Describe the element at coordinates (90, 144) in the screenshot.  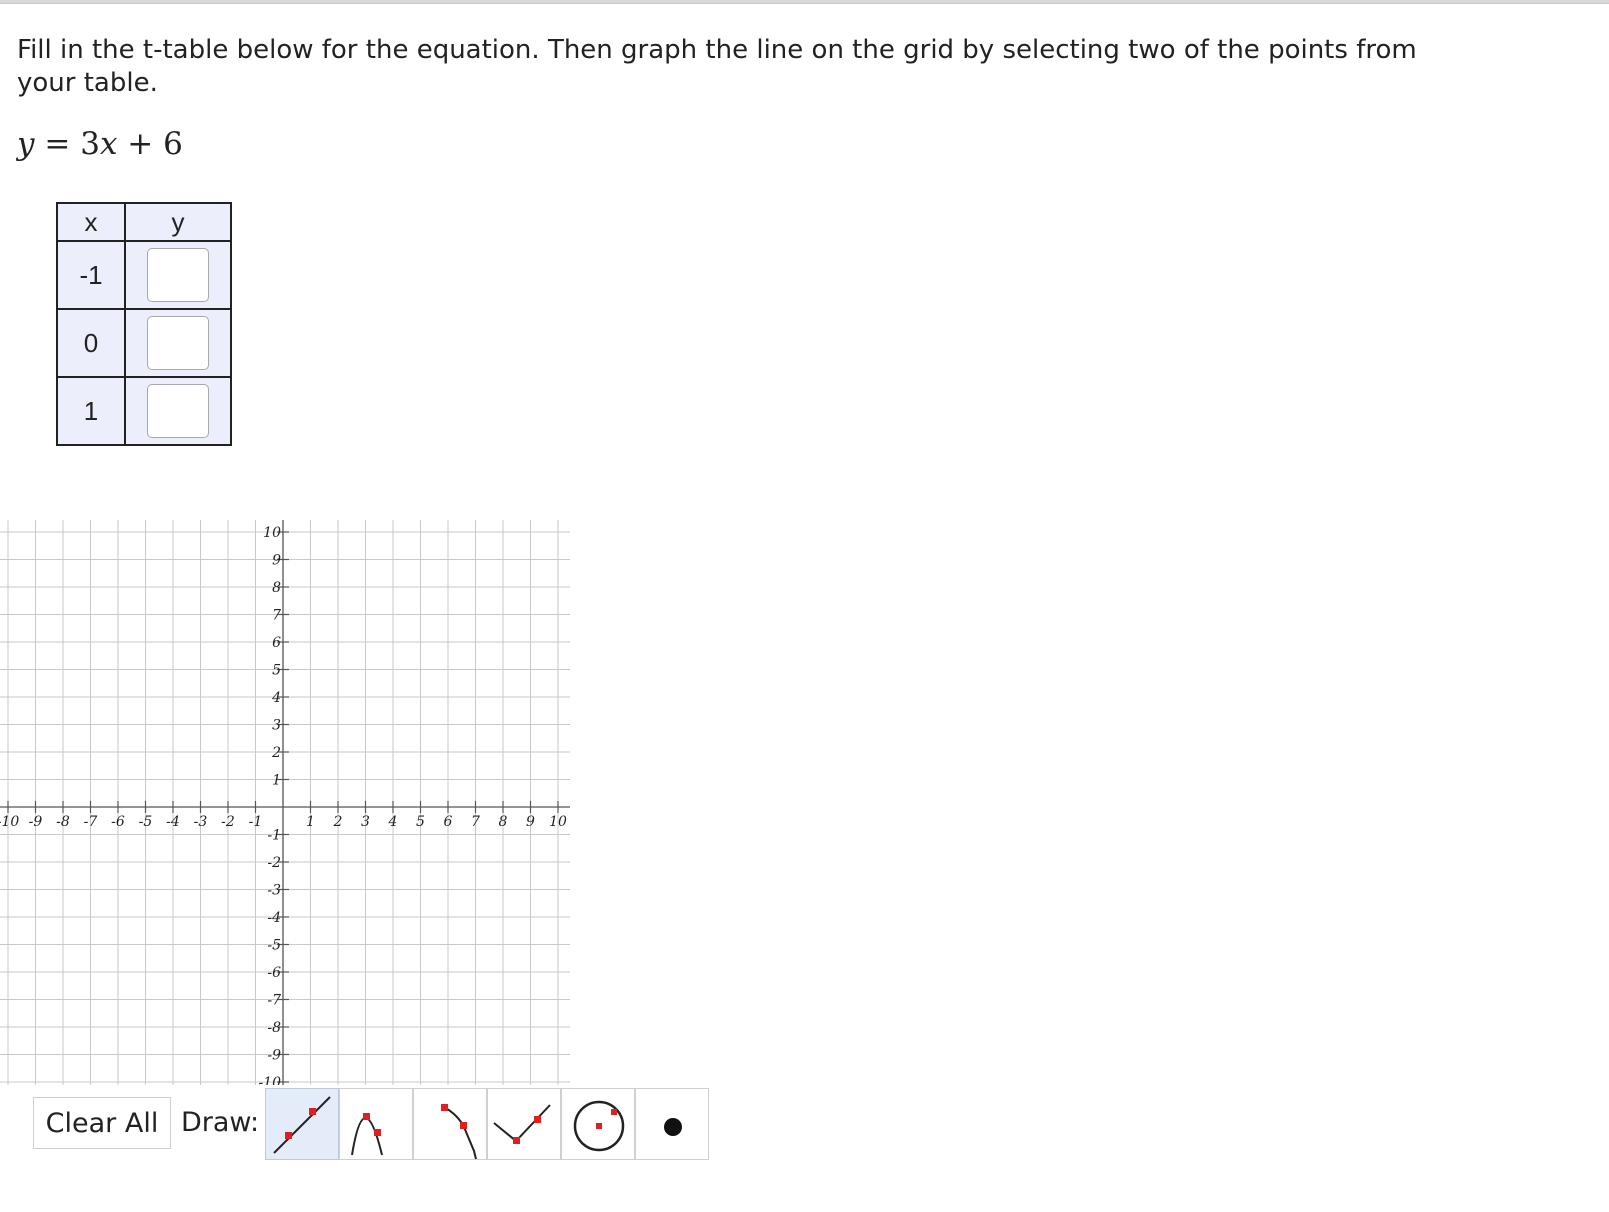
I see `equation-coefficient: 3` at that location.